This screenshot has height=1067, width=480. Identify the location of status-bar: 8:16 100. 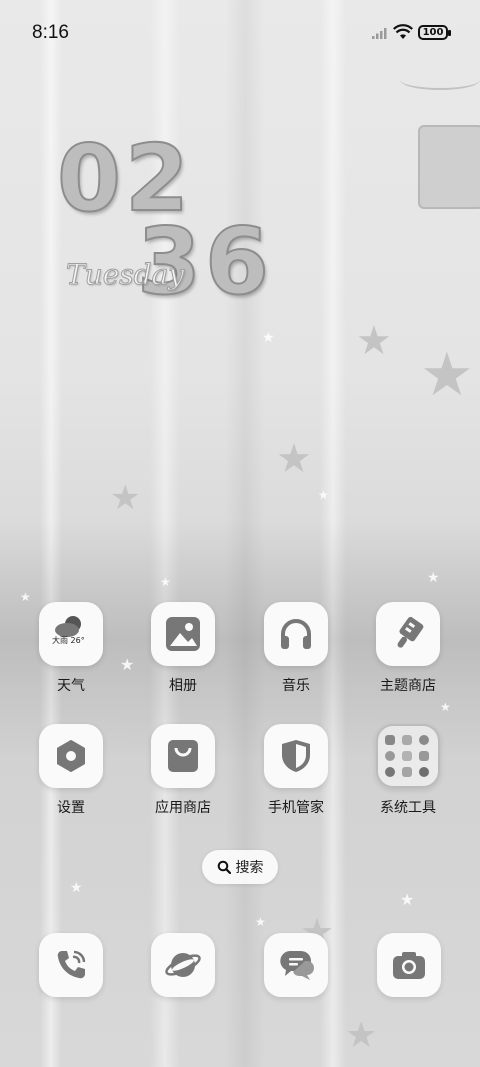
(240, 34).